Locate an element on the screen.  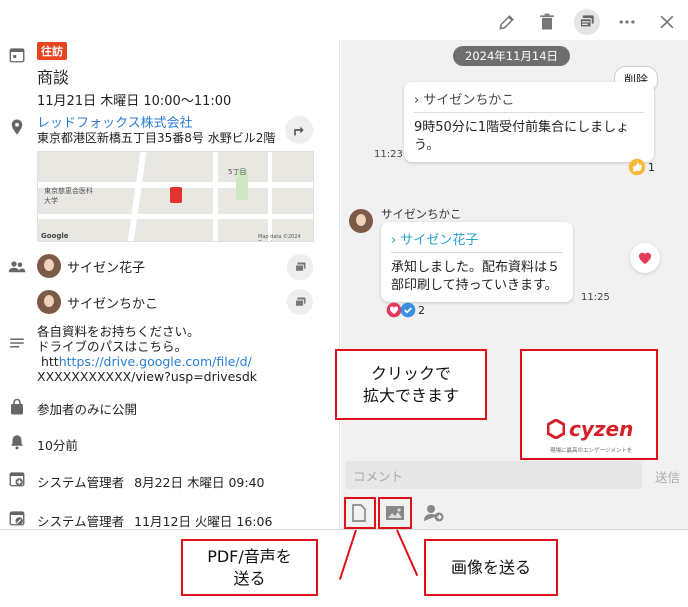
close-icon is located at coordinates (667, 22).